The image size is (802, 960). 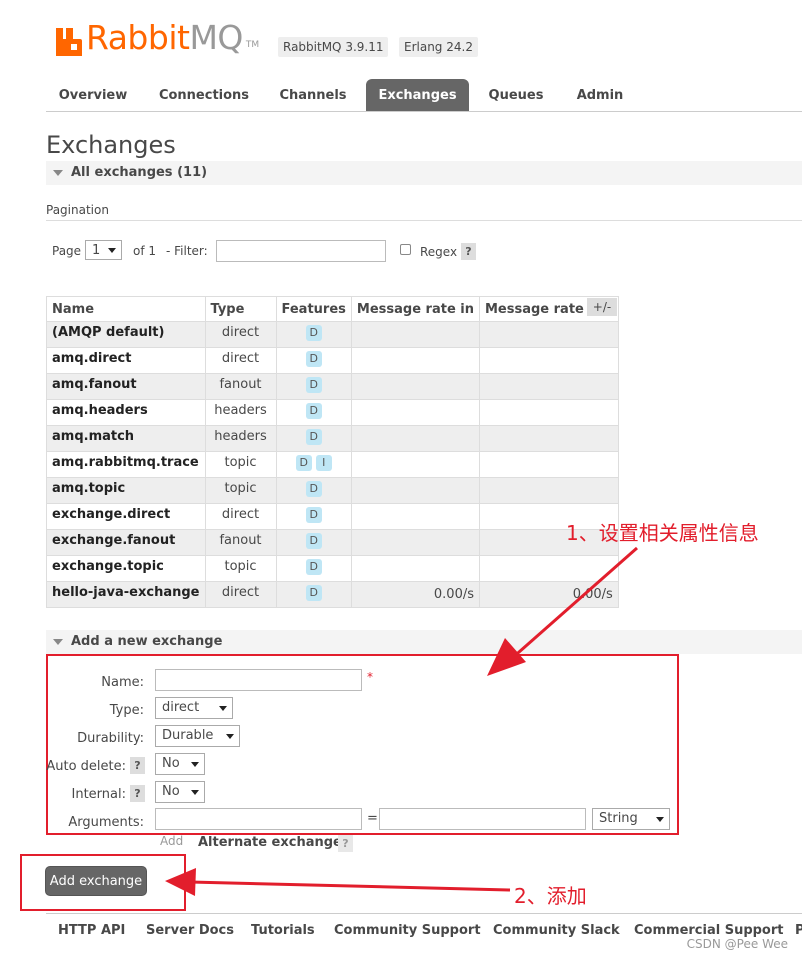 I want to click on footer-community-slack: Community Slack, so click(x=556, y=930).